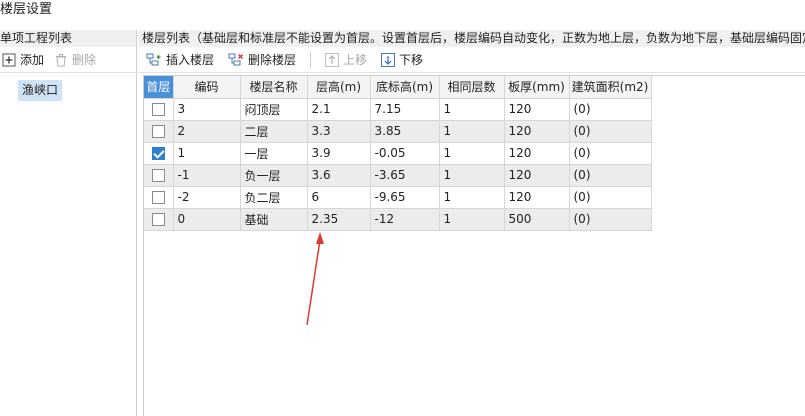 Image resolution: width=805 pixels, height=416 pixels. I want to click on move-up-label: 上移, so click(355, 60).